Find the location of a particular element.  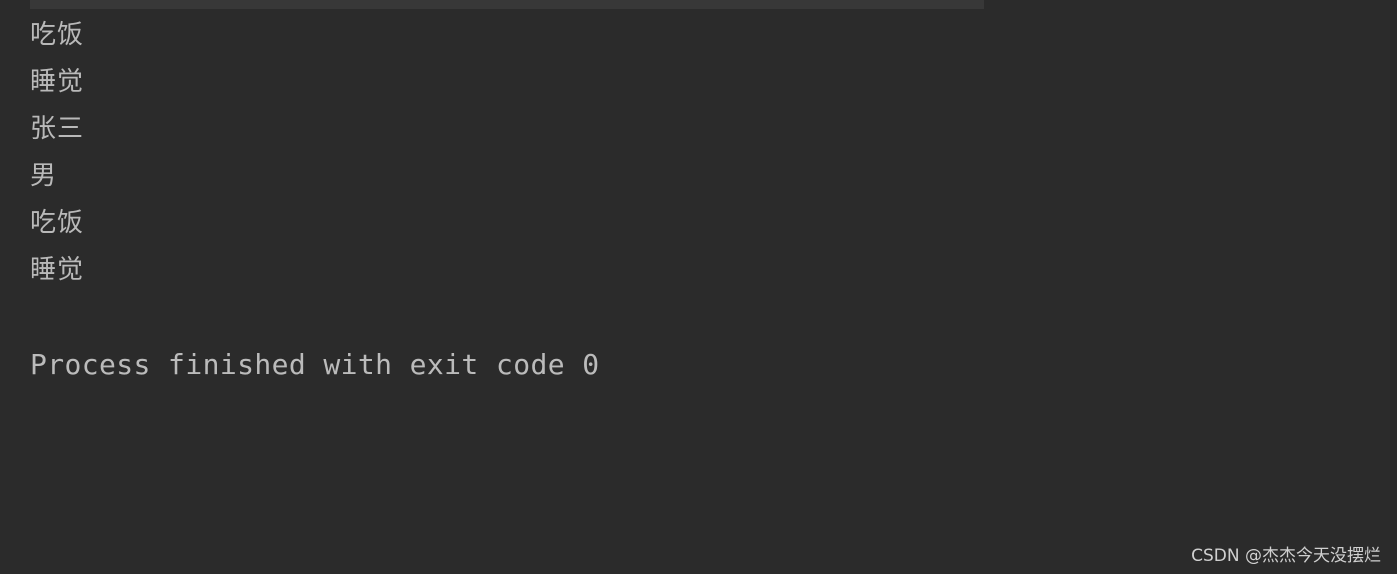

output-line: 张三 is located at coordinates (57, 129).